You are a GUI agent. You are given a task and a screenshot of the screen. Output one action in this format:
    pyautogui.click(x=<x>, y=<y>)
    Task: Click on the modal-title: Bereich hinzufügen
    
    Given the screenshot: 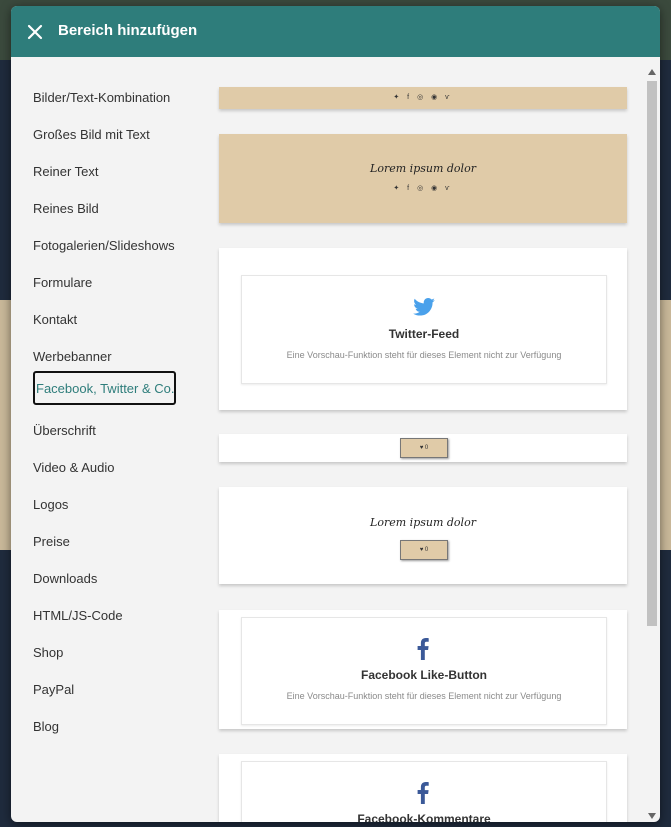 What is the action you would take?
    pyautogui.click(x=128, y=30)
    